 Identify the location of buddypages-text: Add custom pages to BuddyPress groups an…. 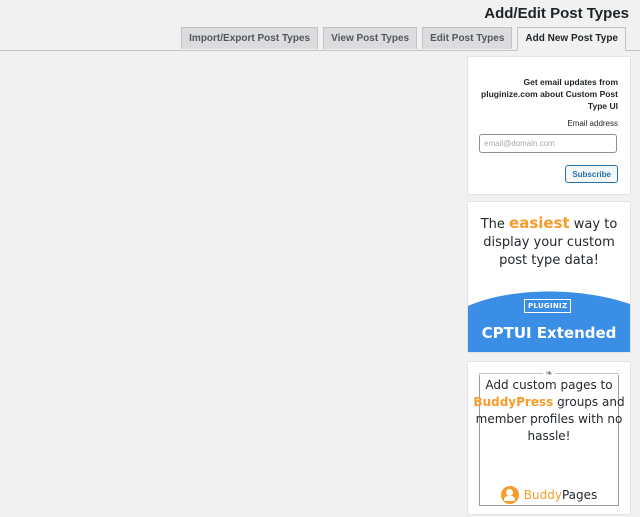
(549, 411).